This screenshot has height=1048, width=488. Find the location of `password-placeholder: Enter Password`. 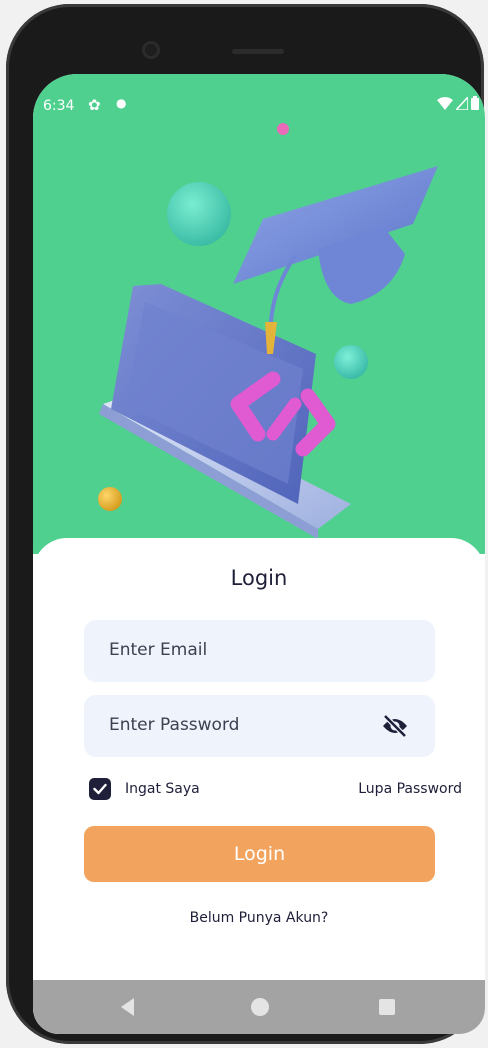

password-placeholder: Enter Password is located at coordinates (174, 725).